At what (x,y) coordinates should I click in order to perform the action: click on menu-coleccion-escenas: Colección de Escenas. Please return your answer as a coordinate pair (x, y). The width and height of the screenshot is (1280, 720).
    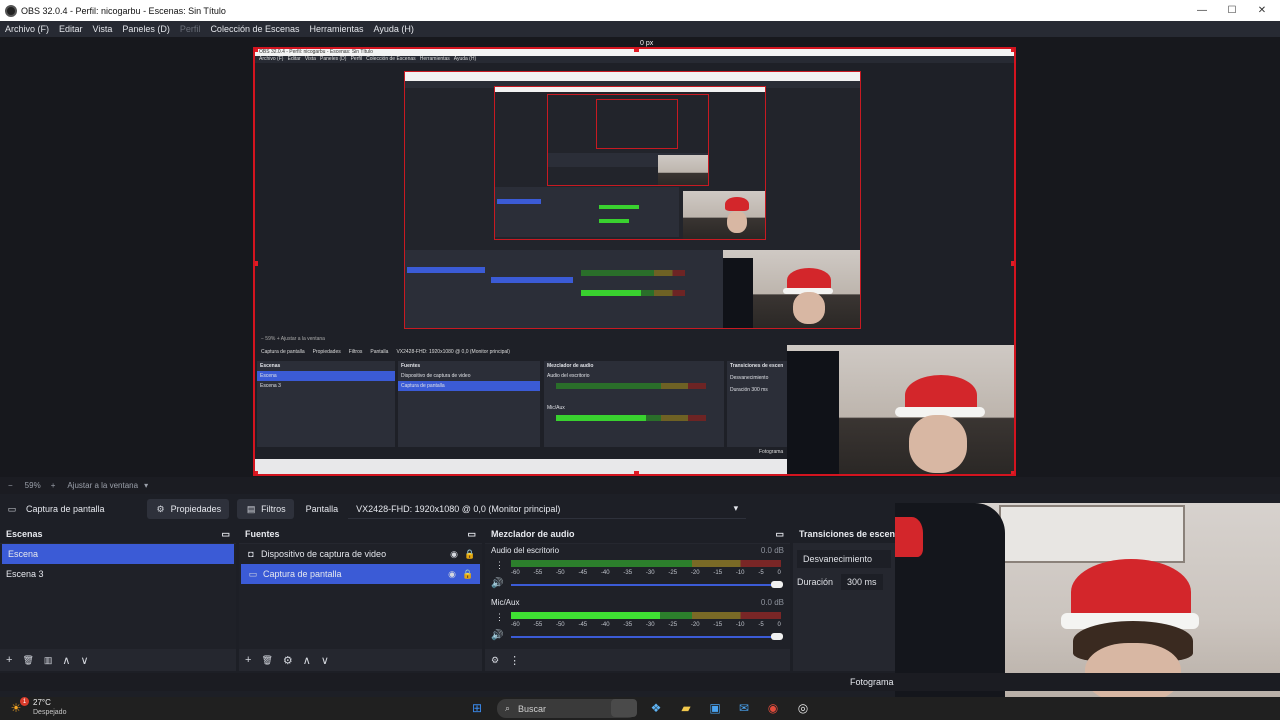
    Looking at the image, I should click on (254, 29).